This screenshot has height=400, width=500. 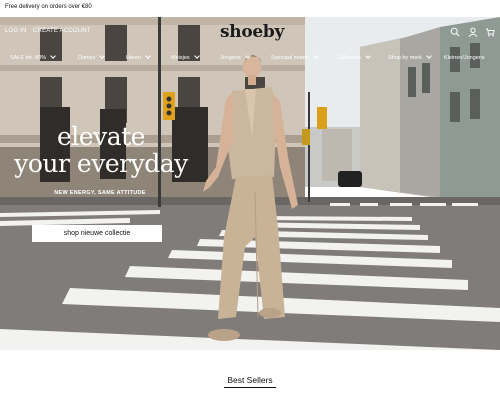 I want to click on menu-item-sale: SALE tot -80%, so click(x=33, y=57).